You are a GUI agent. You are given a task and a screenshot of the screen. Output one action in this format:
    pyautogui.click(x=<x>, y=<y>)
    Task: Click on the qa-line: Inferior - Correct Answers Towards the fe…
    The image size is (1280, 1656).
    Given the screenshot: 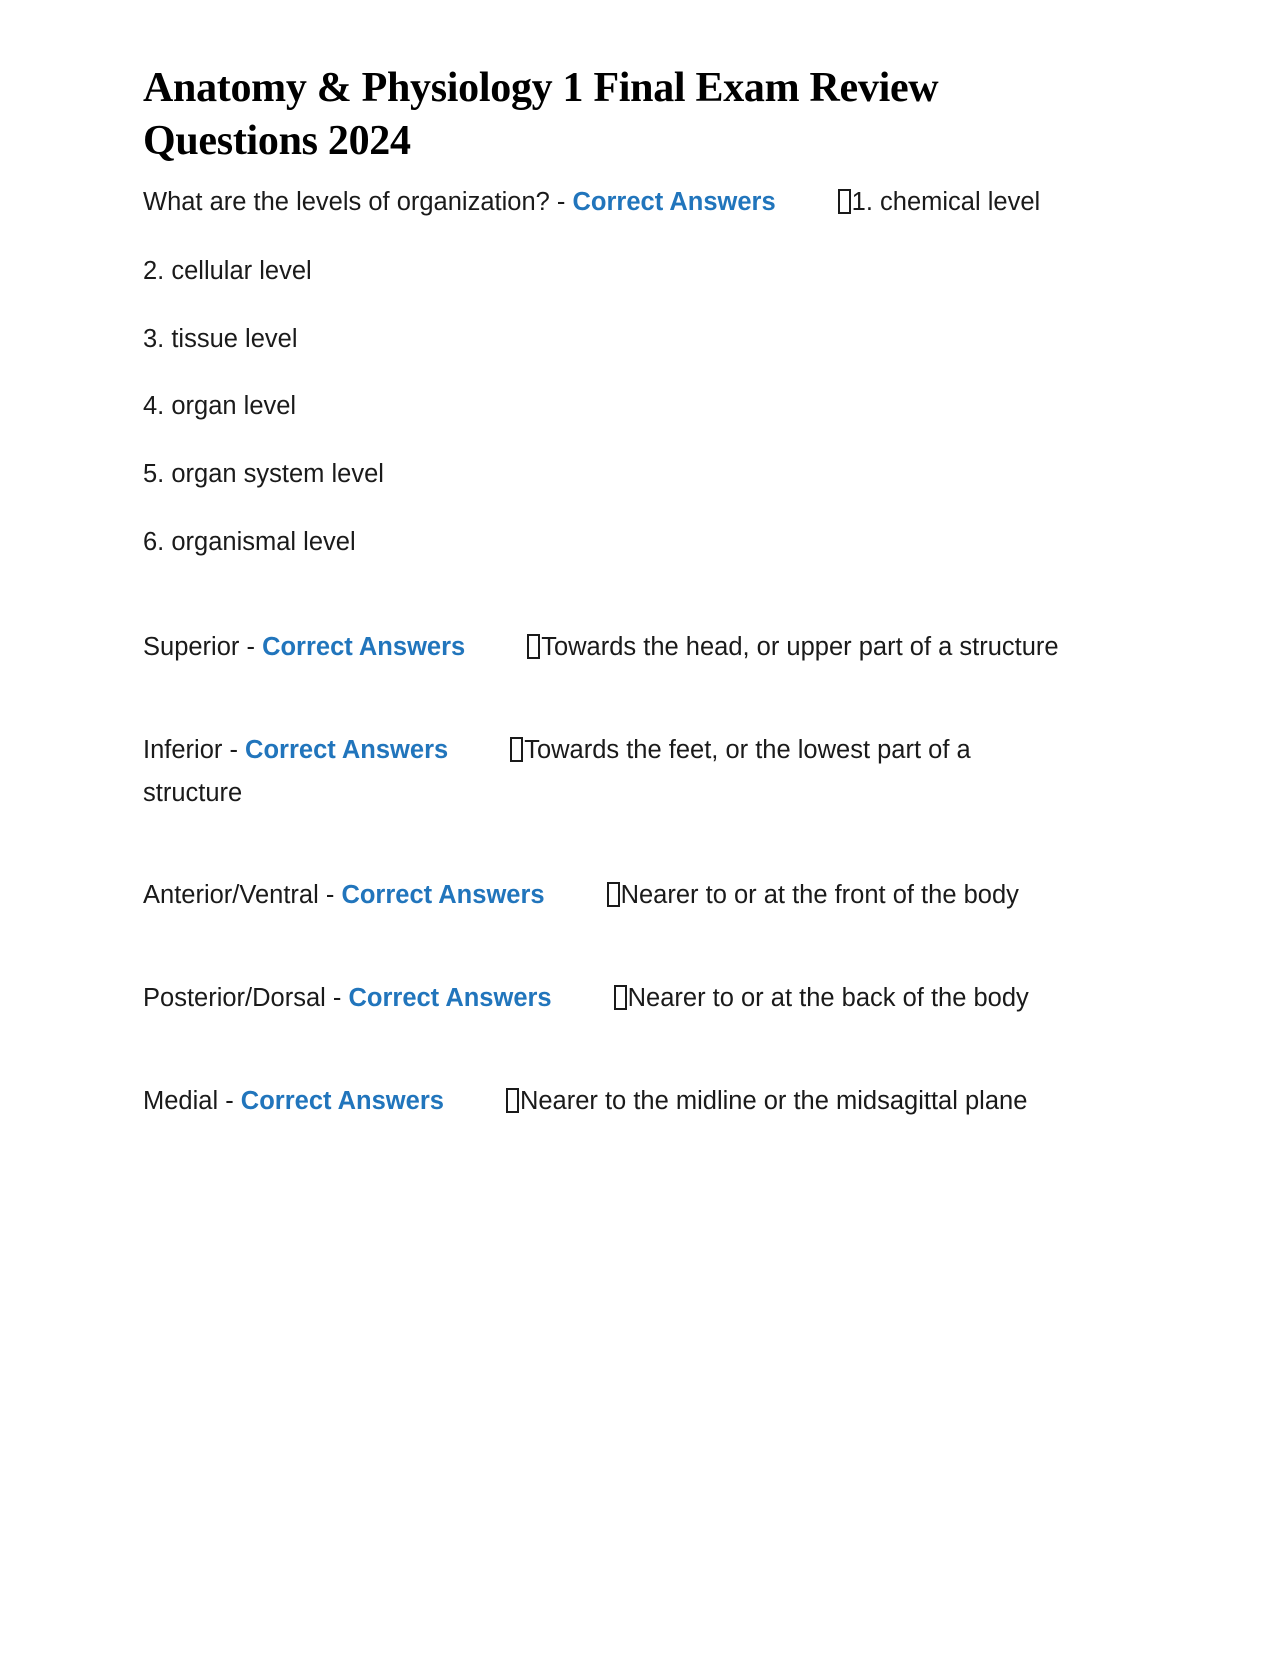 What is the action you would take?
    pyautogui.click(x=606, y=772)
    